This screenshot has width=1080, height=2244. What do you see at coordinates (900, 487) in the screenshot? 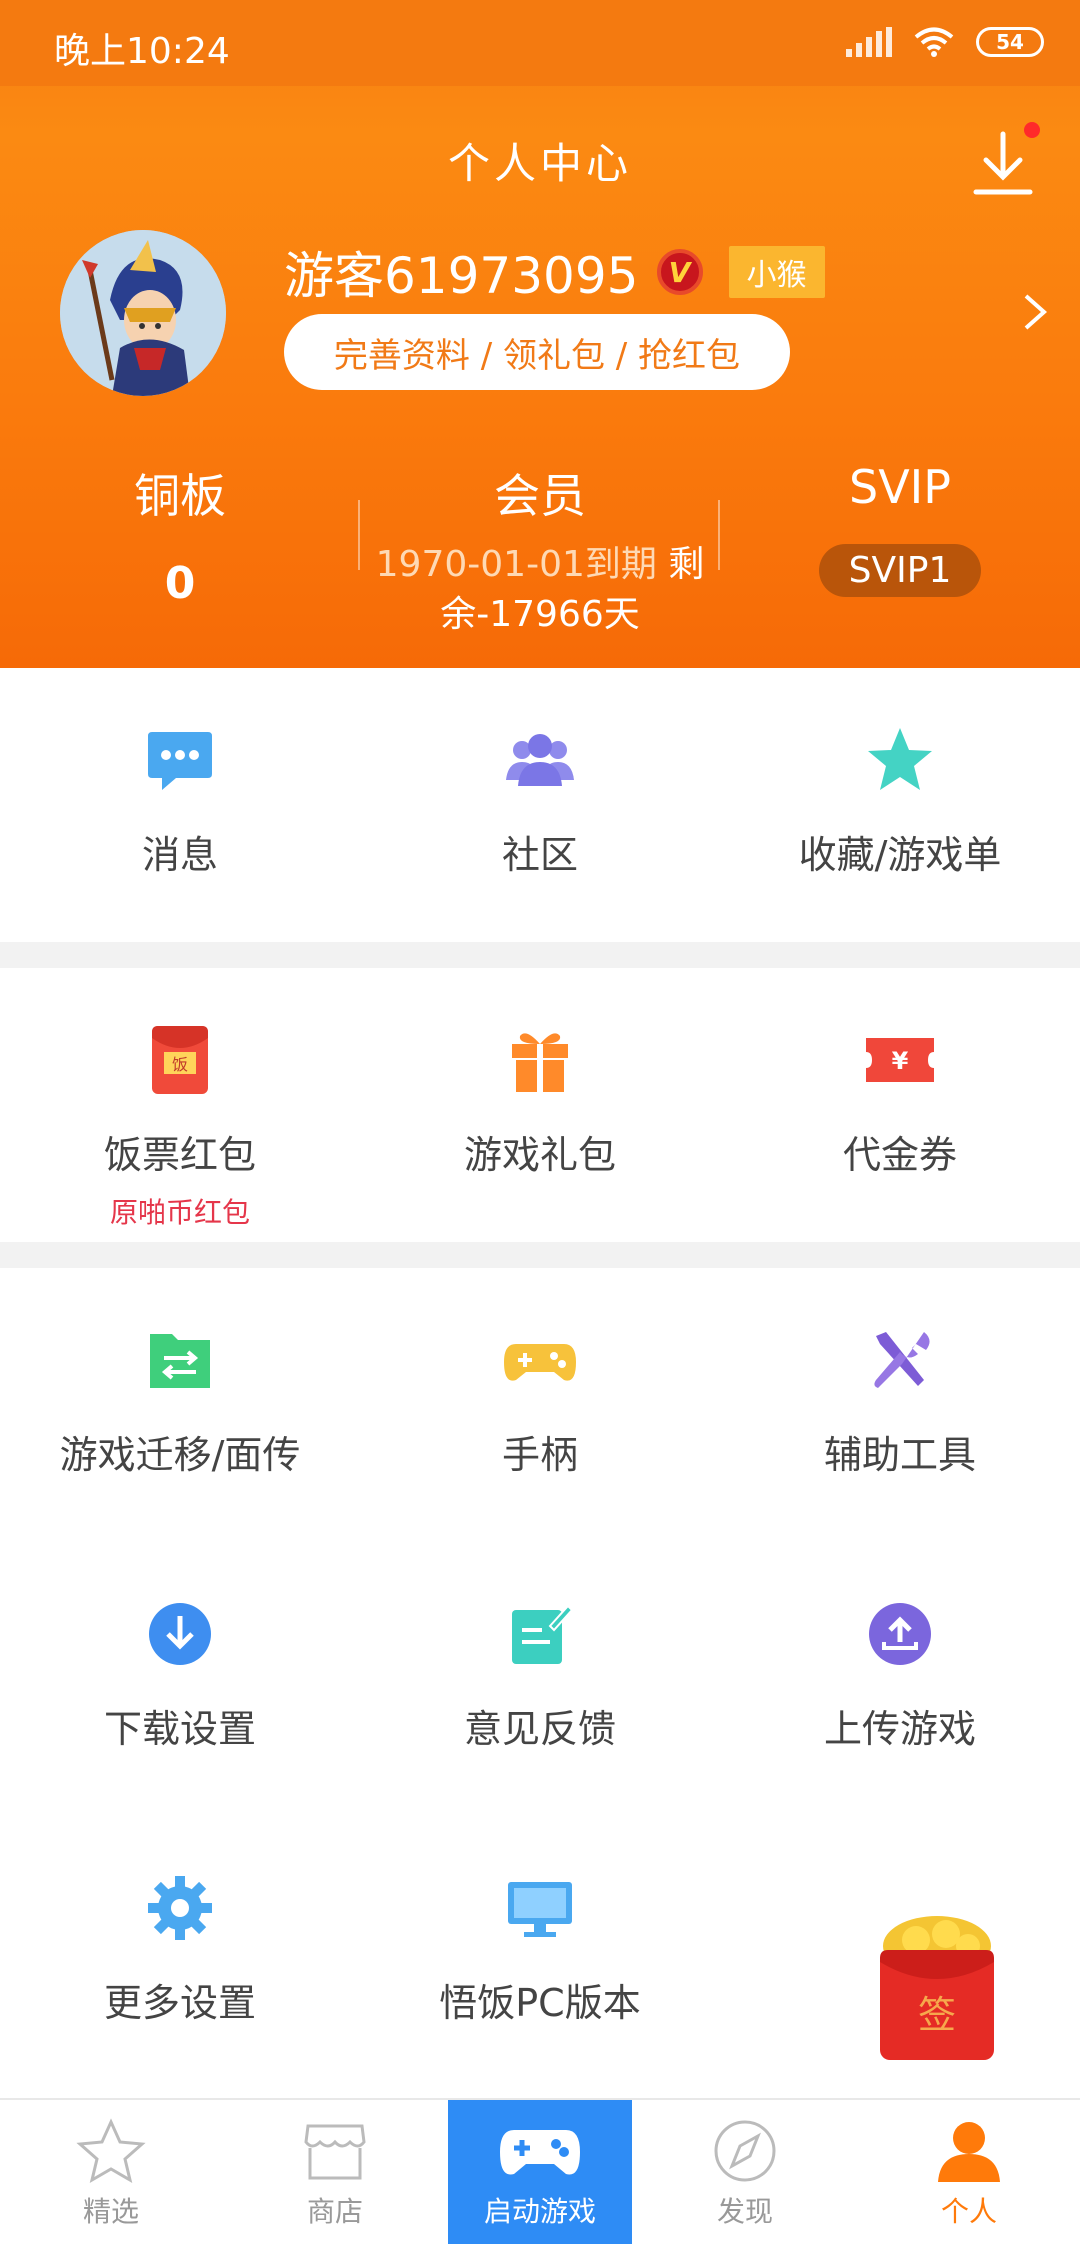
I see `svip-label: SVIP` at bounding box center [900, 487].